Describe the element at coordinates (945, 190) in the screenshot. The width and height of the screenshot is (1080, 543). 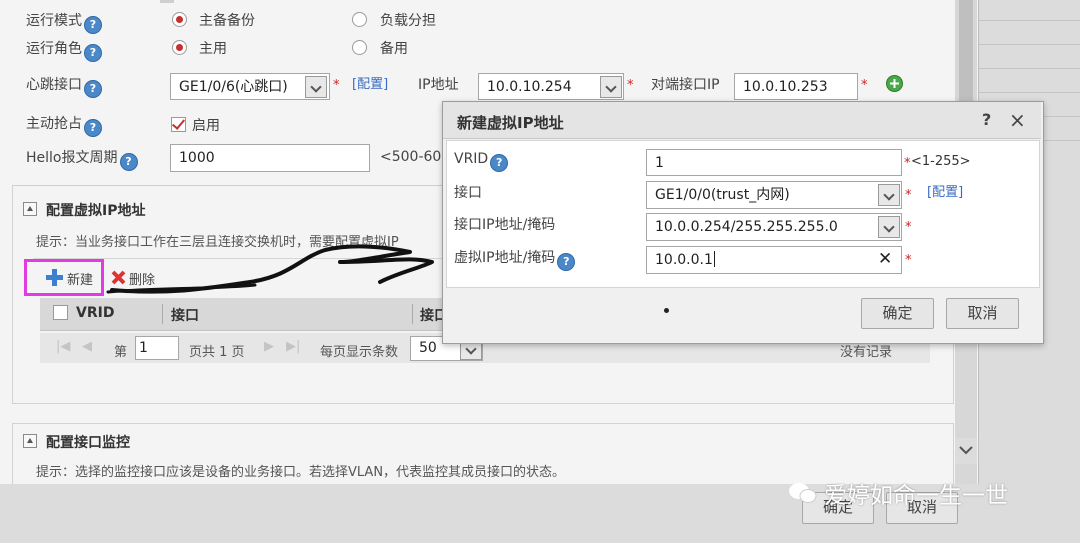
I see `interface-config-link: [配置]` at that location.